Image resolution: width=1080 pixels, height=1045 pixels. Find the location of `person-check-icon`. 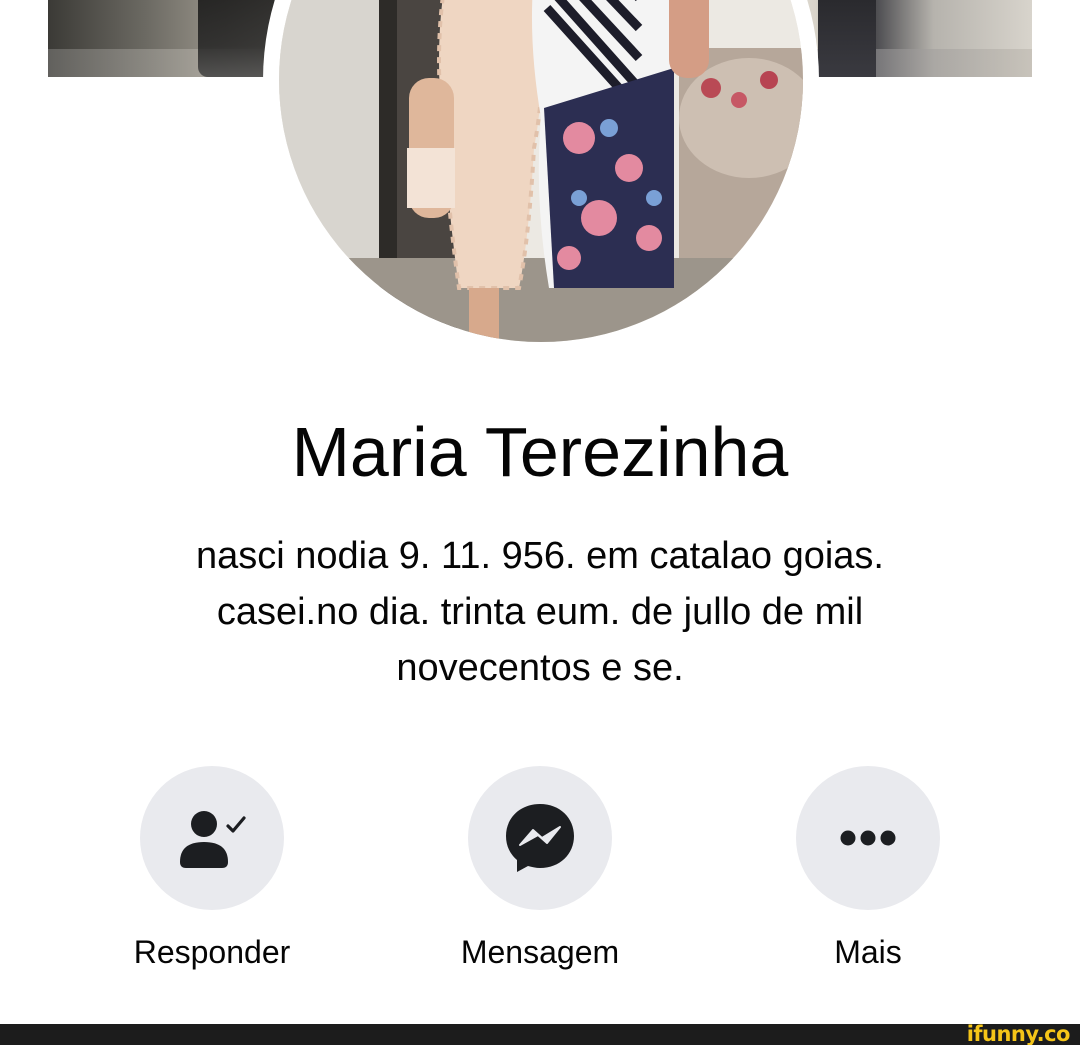

person-check-icon is located at coordinates (213, 839).